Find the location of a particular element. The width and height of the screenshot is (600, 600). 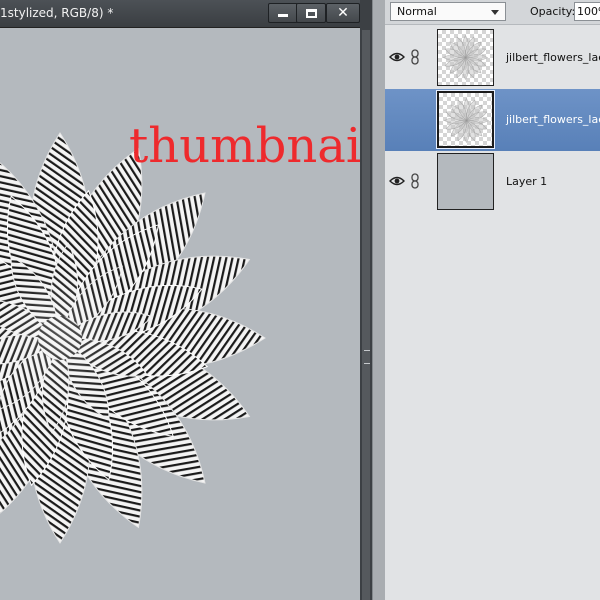

layer-row: Layer 1 is located at coordinates (492, 182).